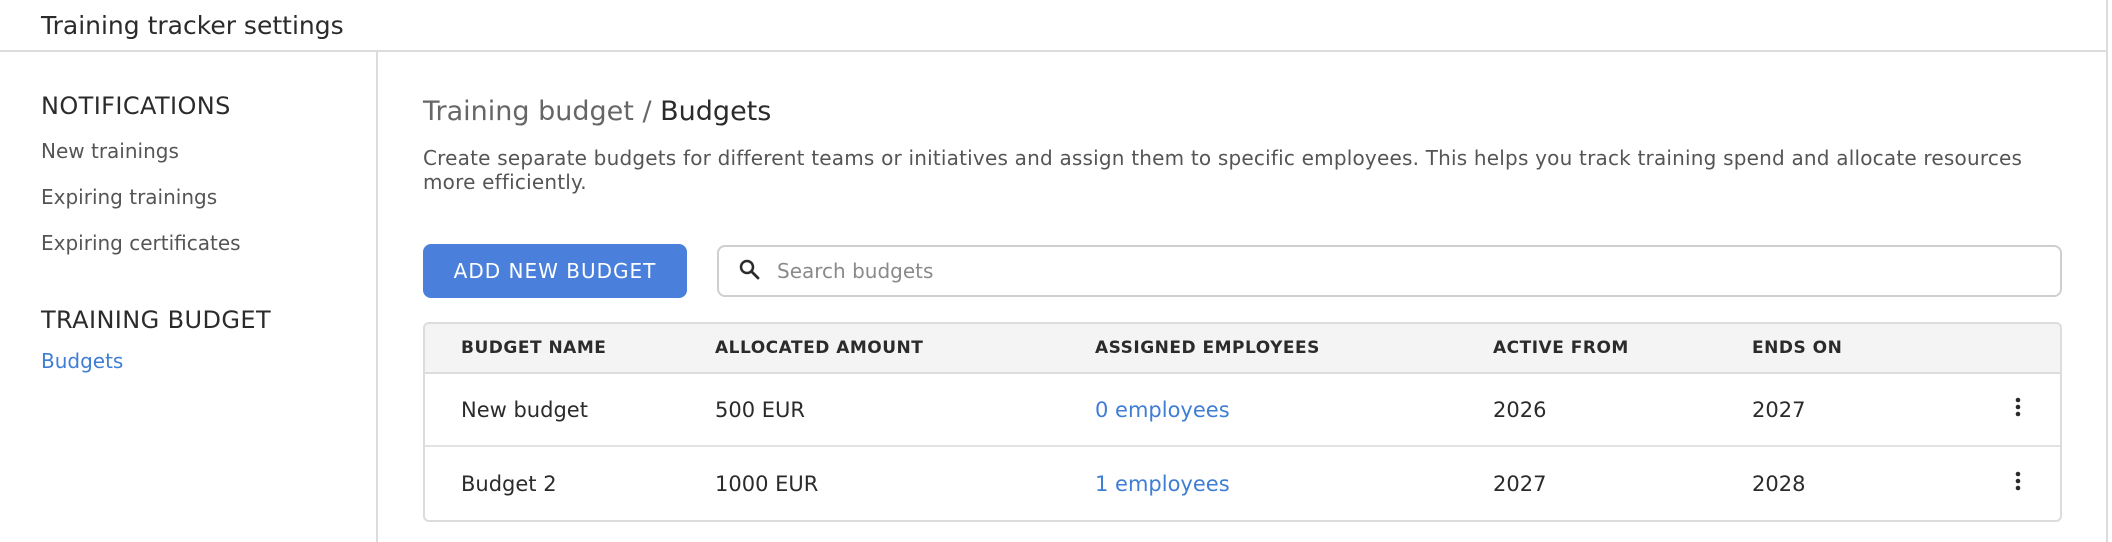  What do you see at coordinates (1561, 348) in the screenshot?
I see `column-header-active-from: ACTIVE FROM` at bounding box center [1561, 348].